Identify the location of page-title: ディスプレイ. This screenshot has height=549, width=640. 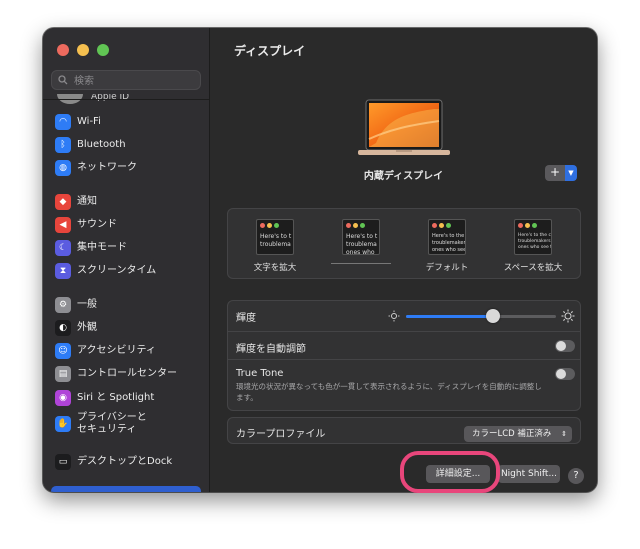
(270, 51).